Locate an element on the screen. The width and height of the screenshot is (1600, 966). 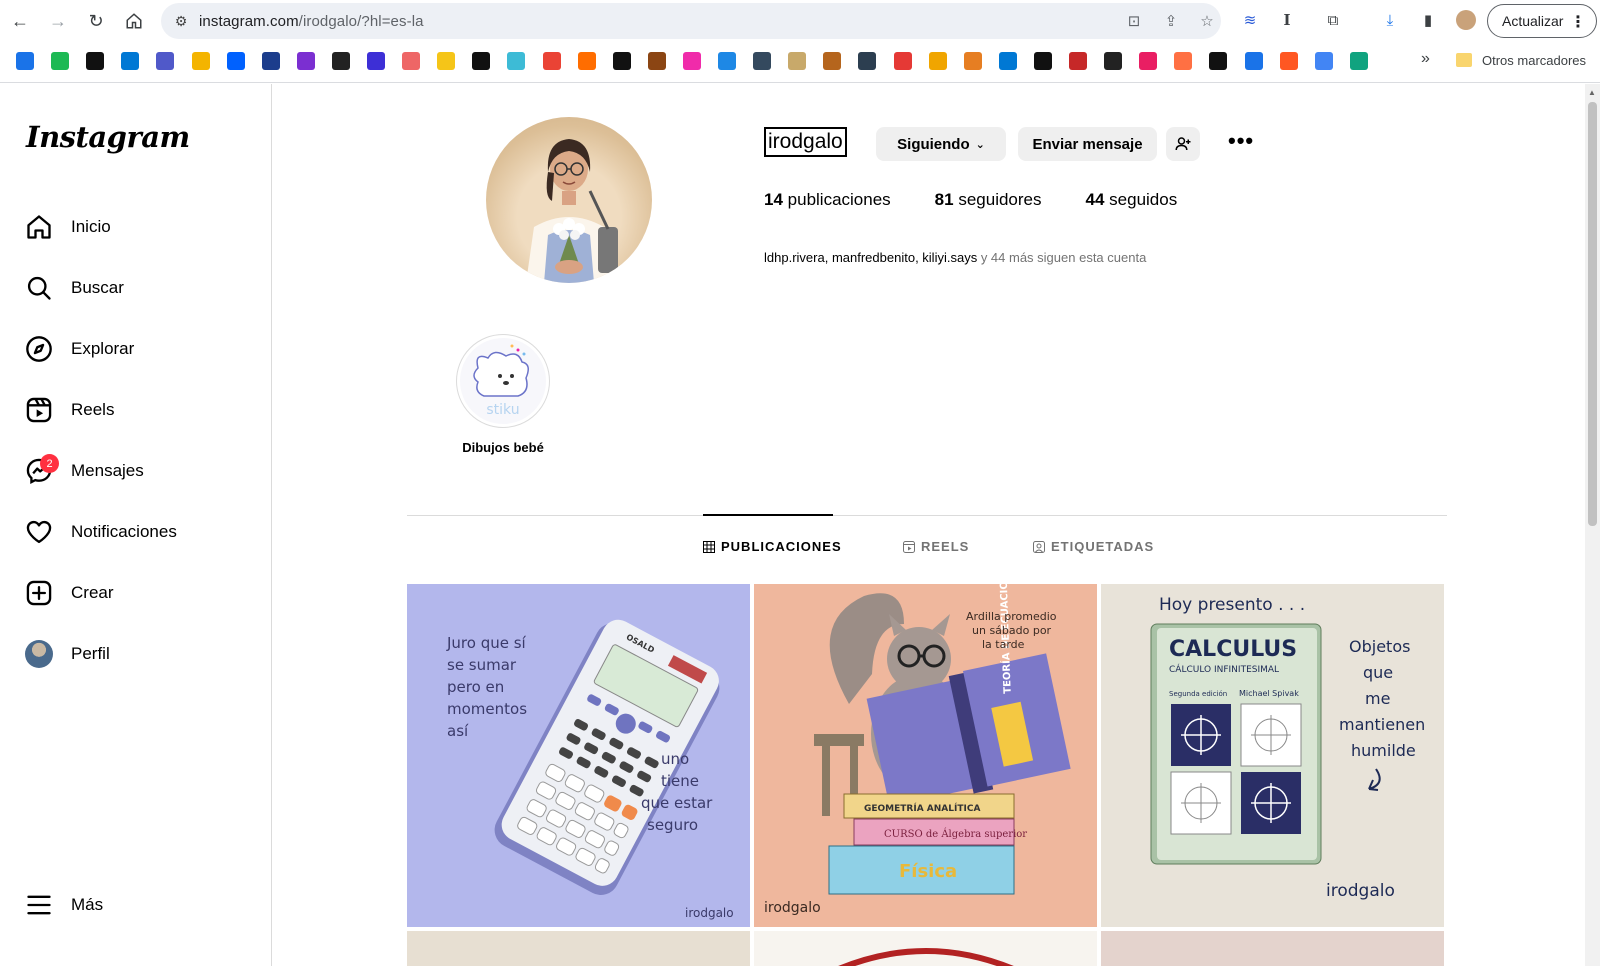
star-icon: ☆ is located at coordinates (1207, 21).